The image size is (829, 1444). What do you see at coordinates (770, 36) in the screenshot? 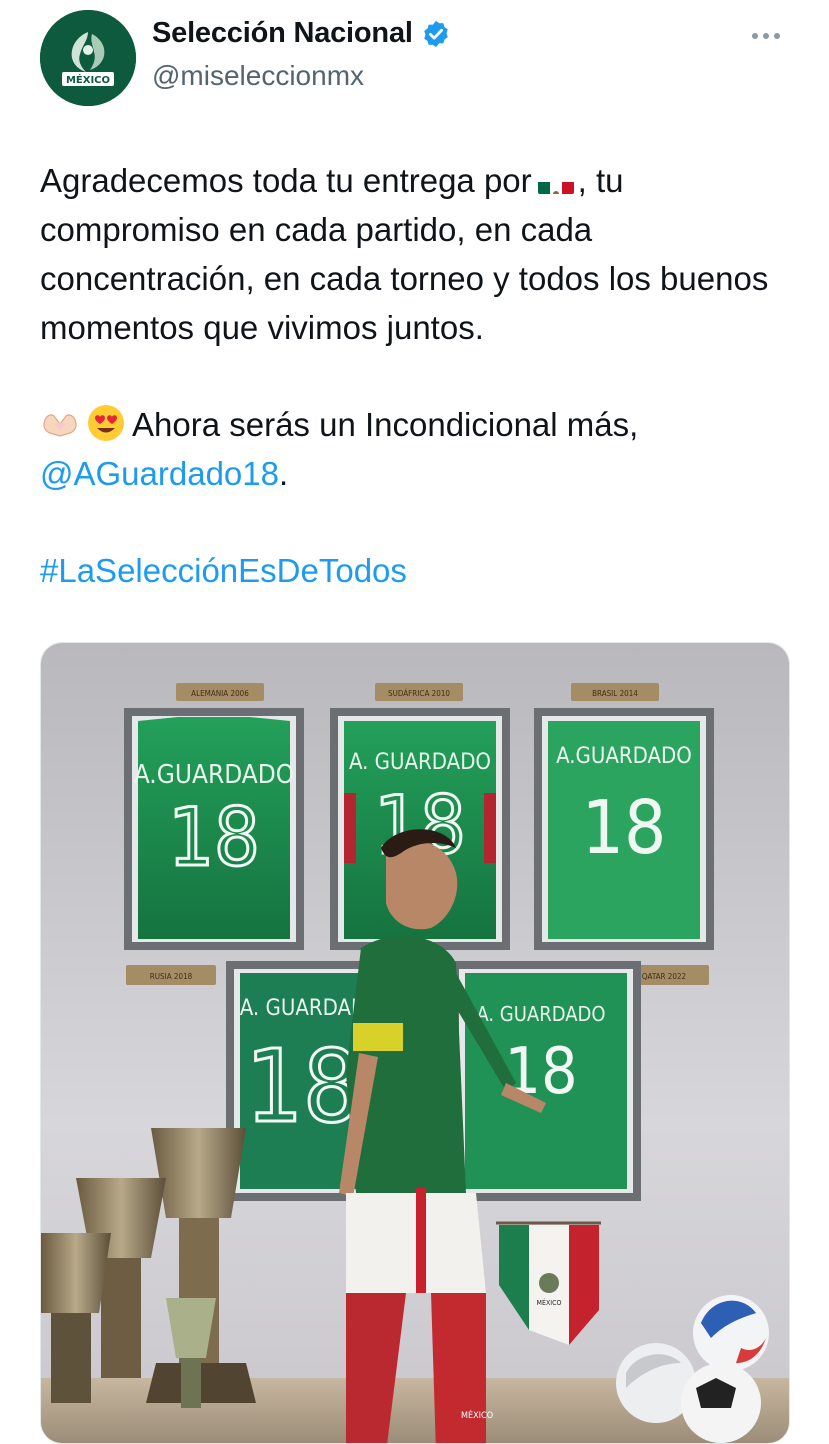
I see `more-options-icon` at bounding box center [770, 36].